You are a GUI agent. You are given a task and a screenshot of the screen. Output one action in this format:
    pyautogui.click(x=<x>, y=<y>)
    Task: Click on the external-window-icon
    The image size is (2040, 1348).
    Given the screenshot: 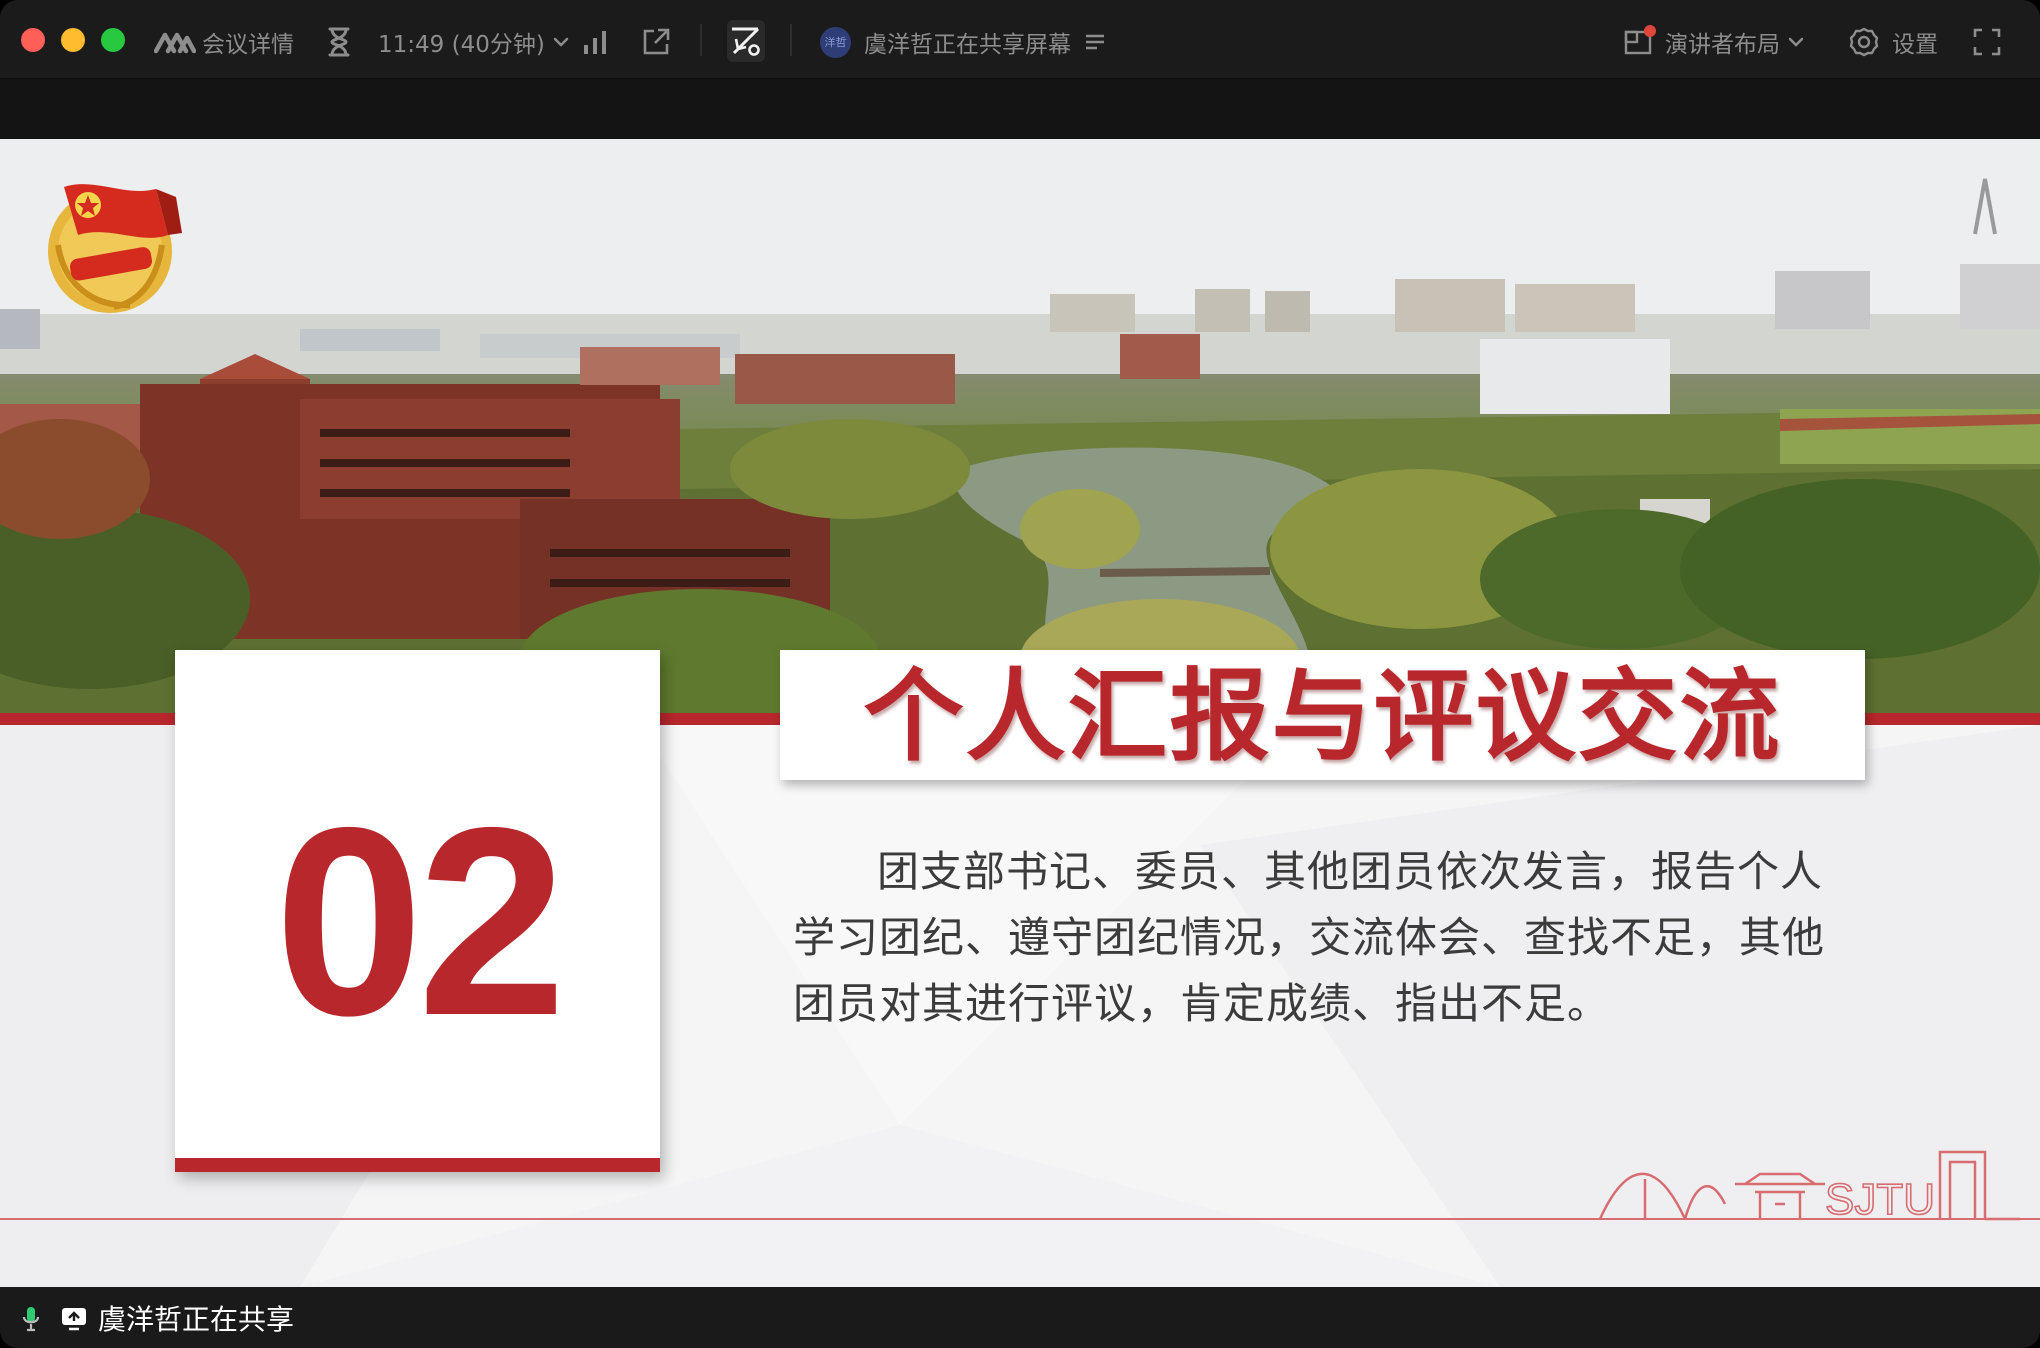 What is the action you would take?
    pyautogui.click(x=656, y=41)
    